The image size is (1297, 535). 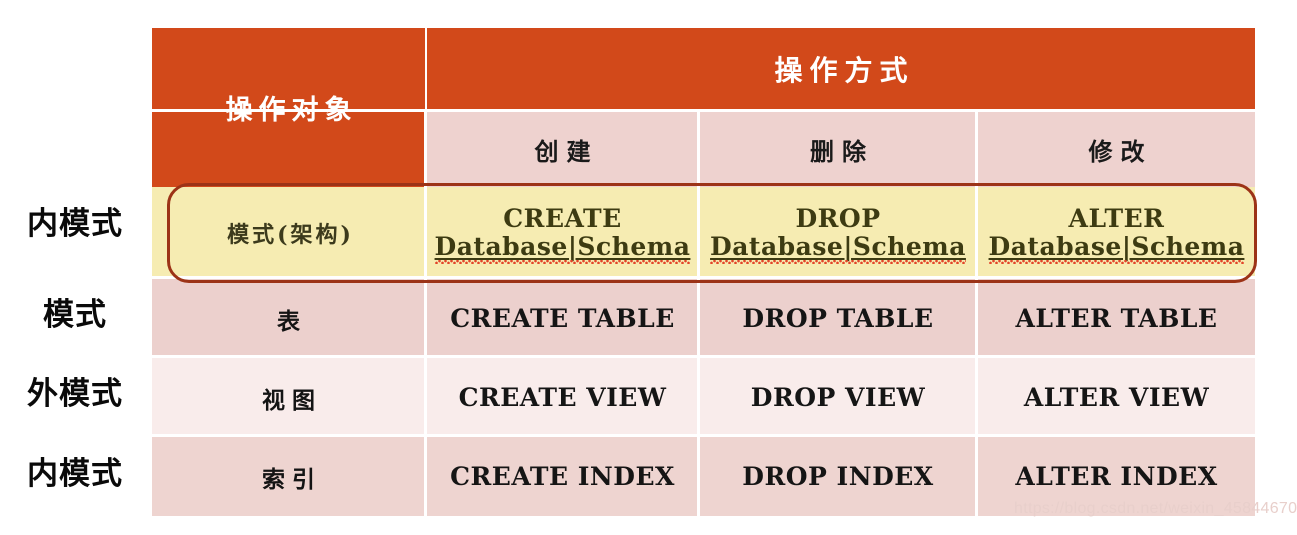 What do you see at coordinates (292, 400) in the screenshot?
I see `row-object-label: 视图` at bounding box center [292, 400].